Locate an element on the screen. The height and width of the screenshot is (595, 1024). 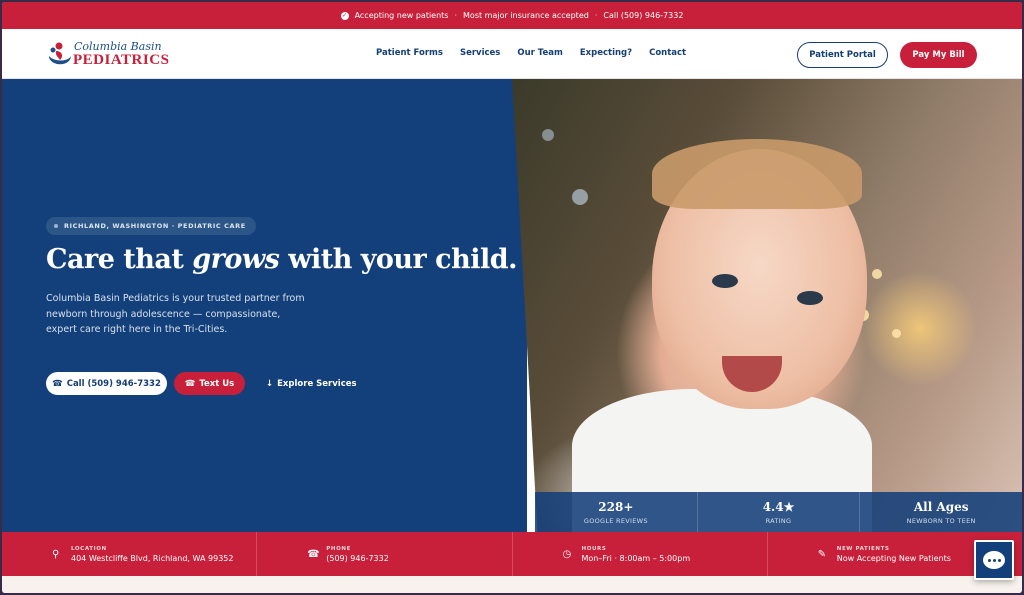
text-us-label: Text Us is located at coordinates (217, 383).